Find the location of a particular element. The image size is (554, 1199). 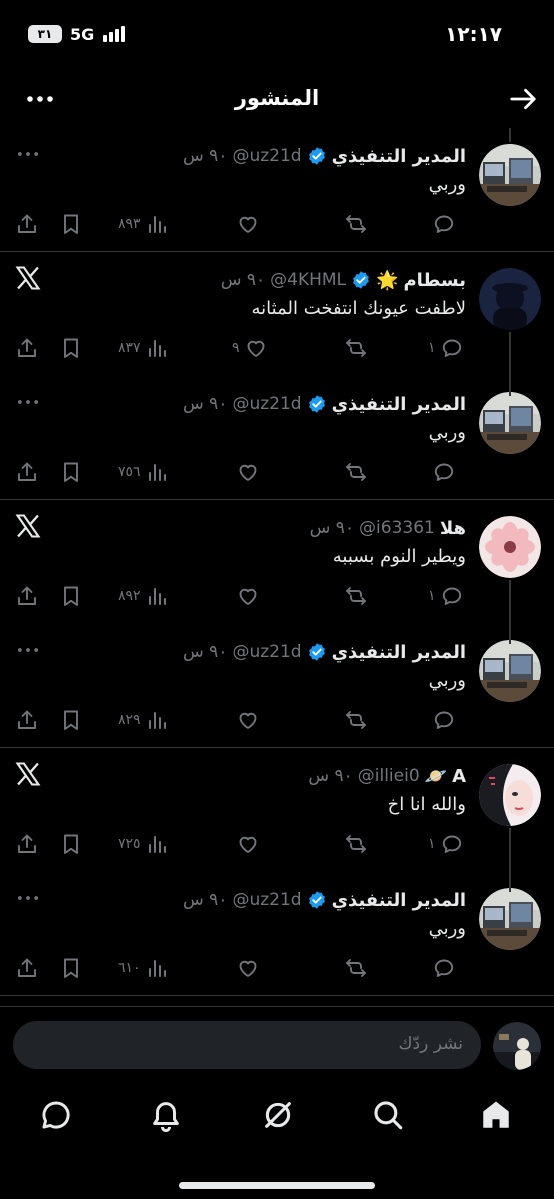

views-count: ٨٩٣ is located at coordinates (129, 224).